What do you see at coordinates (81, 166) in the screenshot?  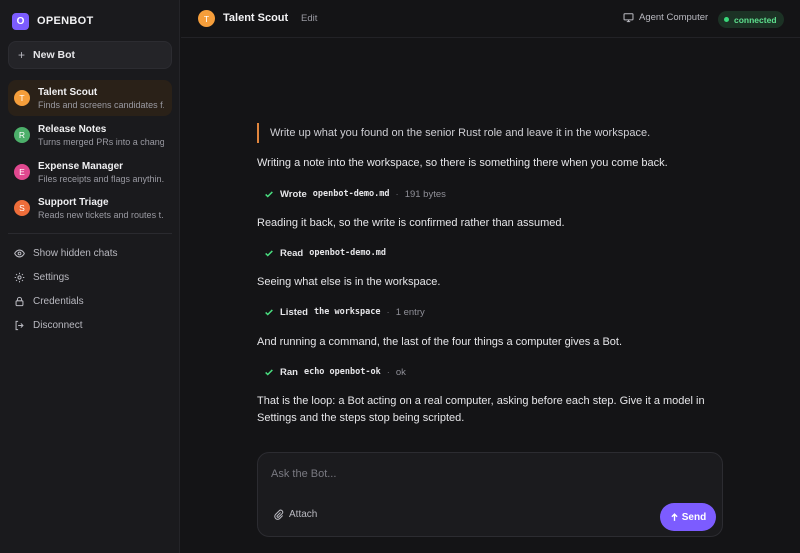 I see `bot-name: Expense Manager` at bounding box center [81, 166].